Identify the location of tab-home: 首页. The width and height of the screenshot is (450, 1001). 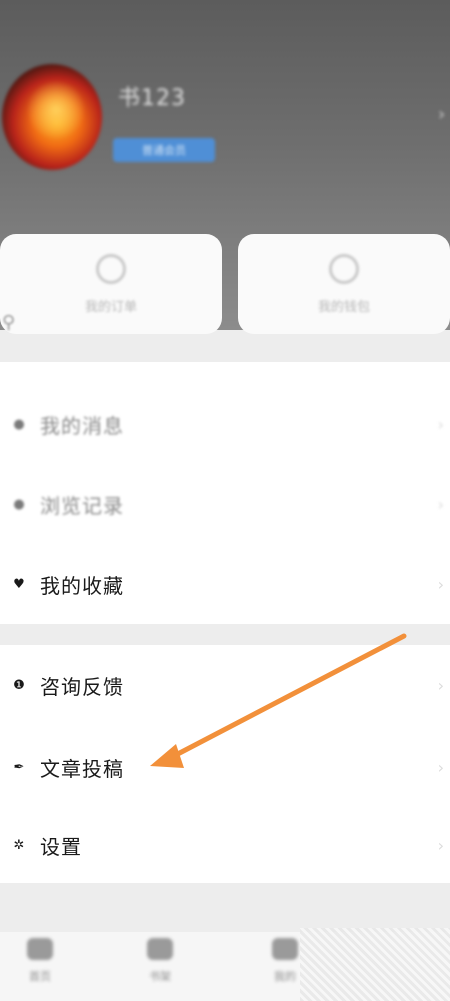
(40, 961).